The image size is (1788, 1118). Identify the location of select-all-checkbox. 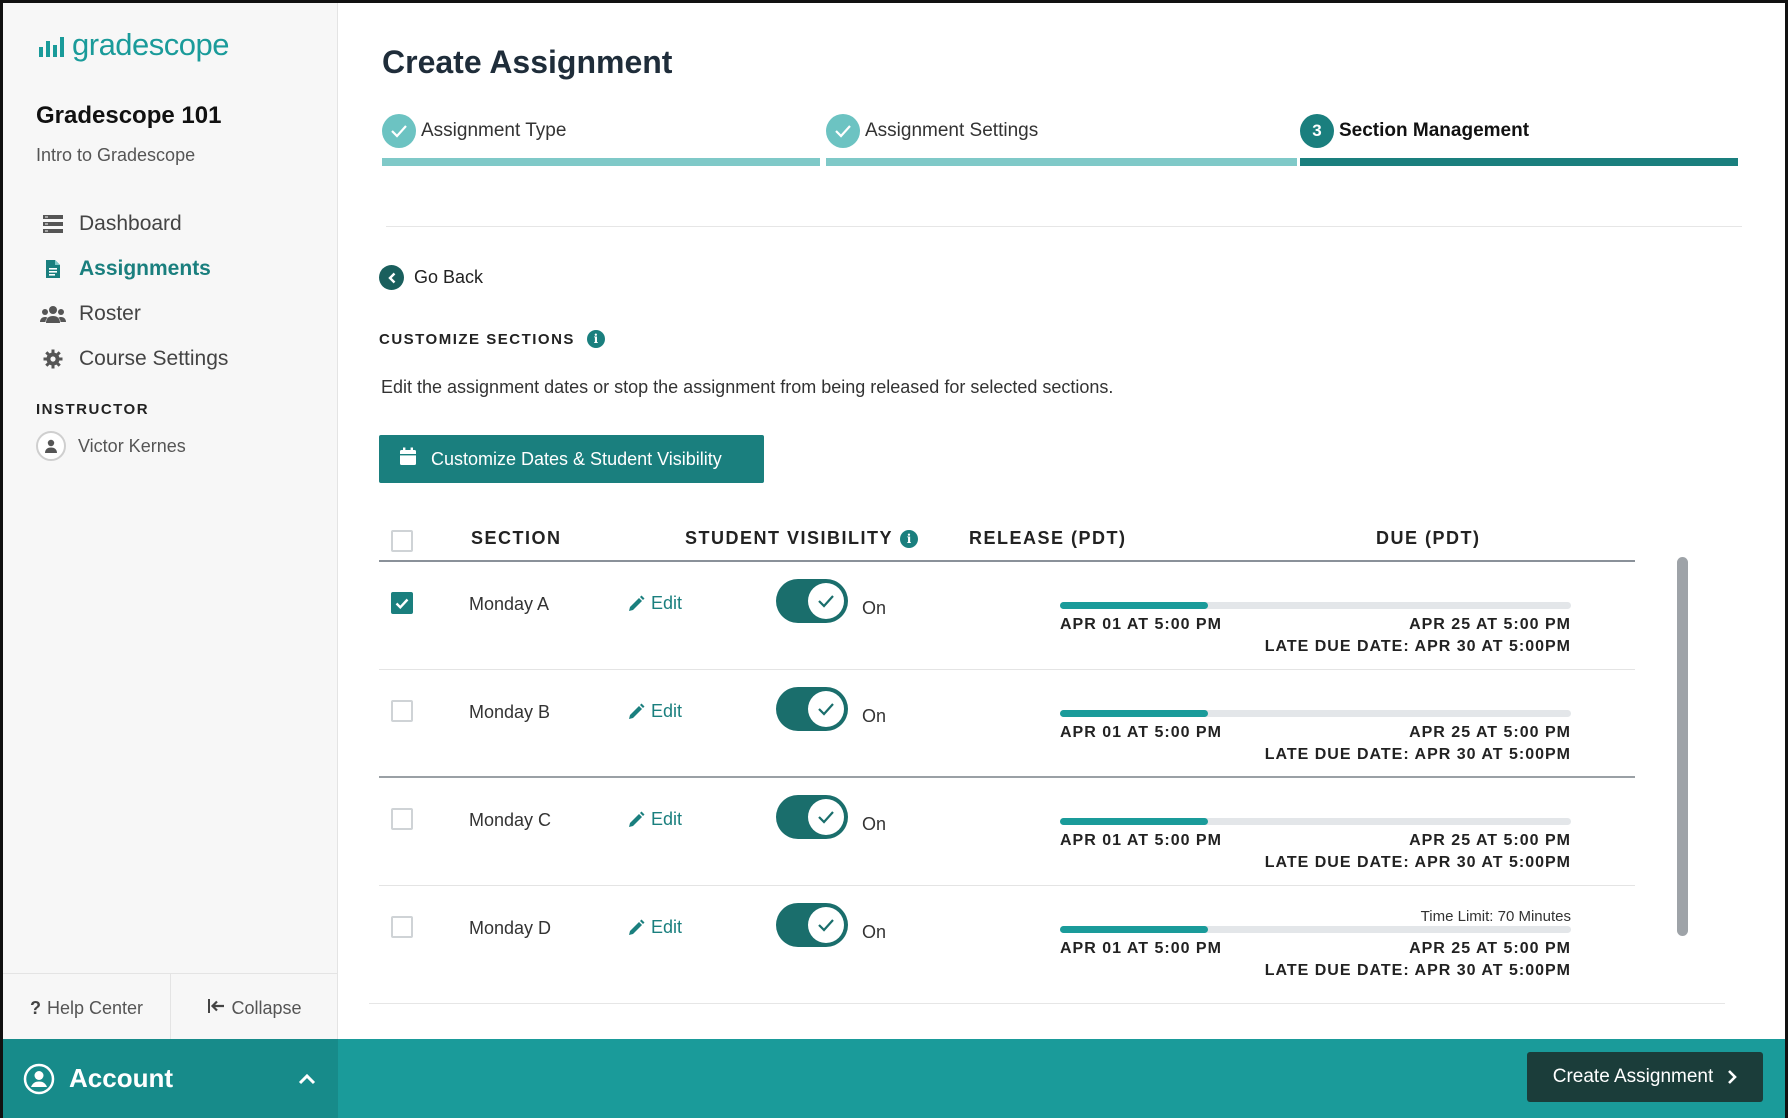
(402, 541).